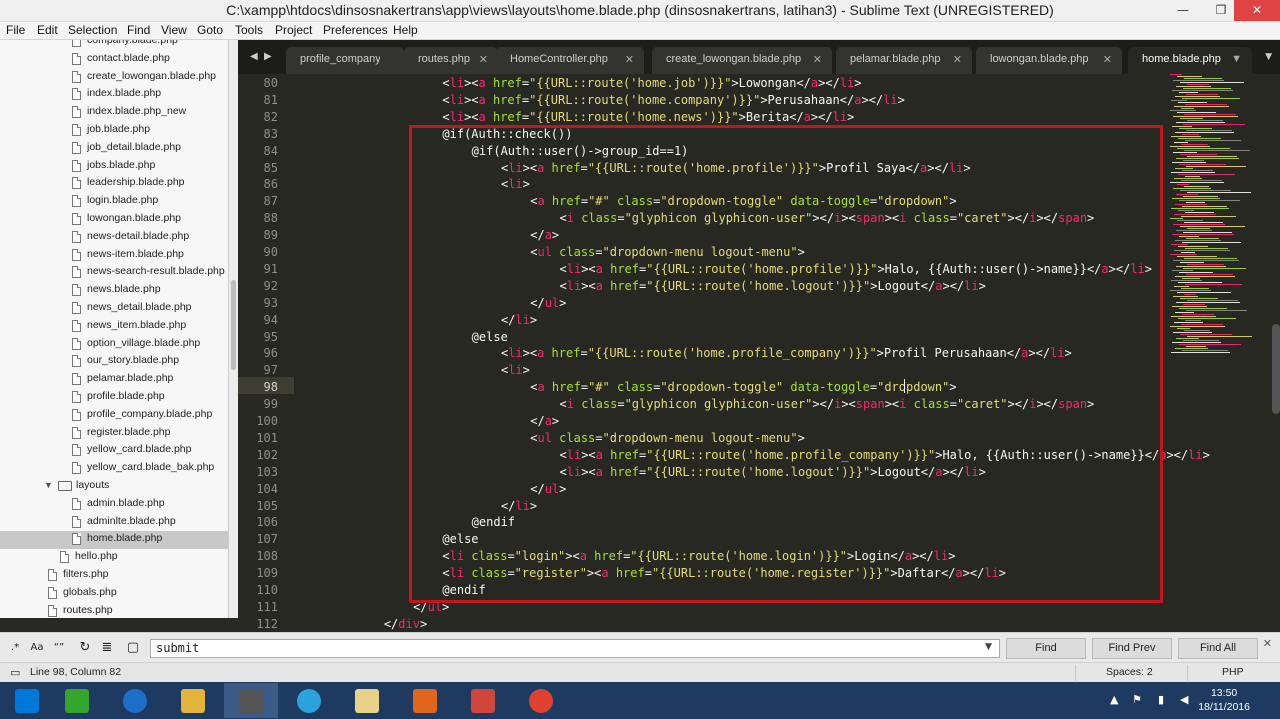 The height and width of the screenshot is (719, 1280). Describe the element at coordinates (27, 700) in the screenshot. I see `taskbar-windows-start-button` at that location.